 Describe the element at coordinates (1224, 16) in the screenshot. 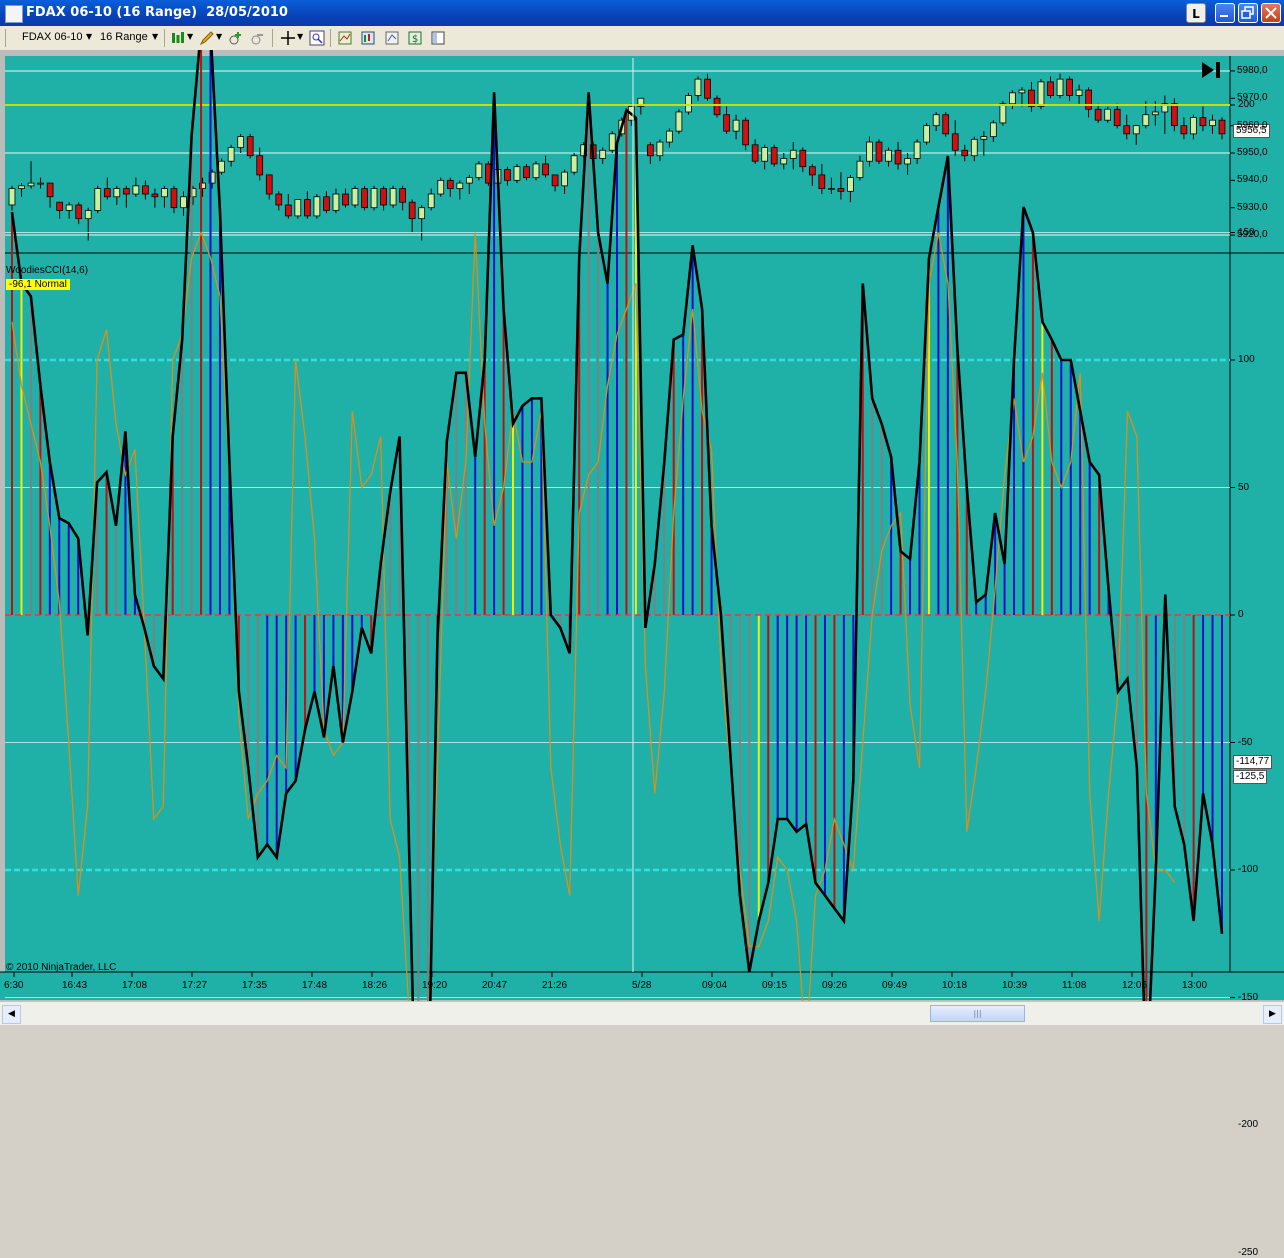

I see `minimize-icon` at that location.